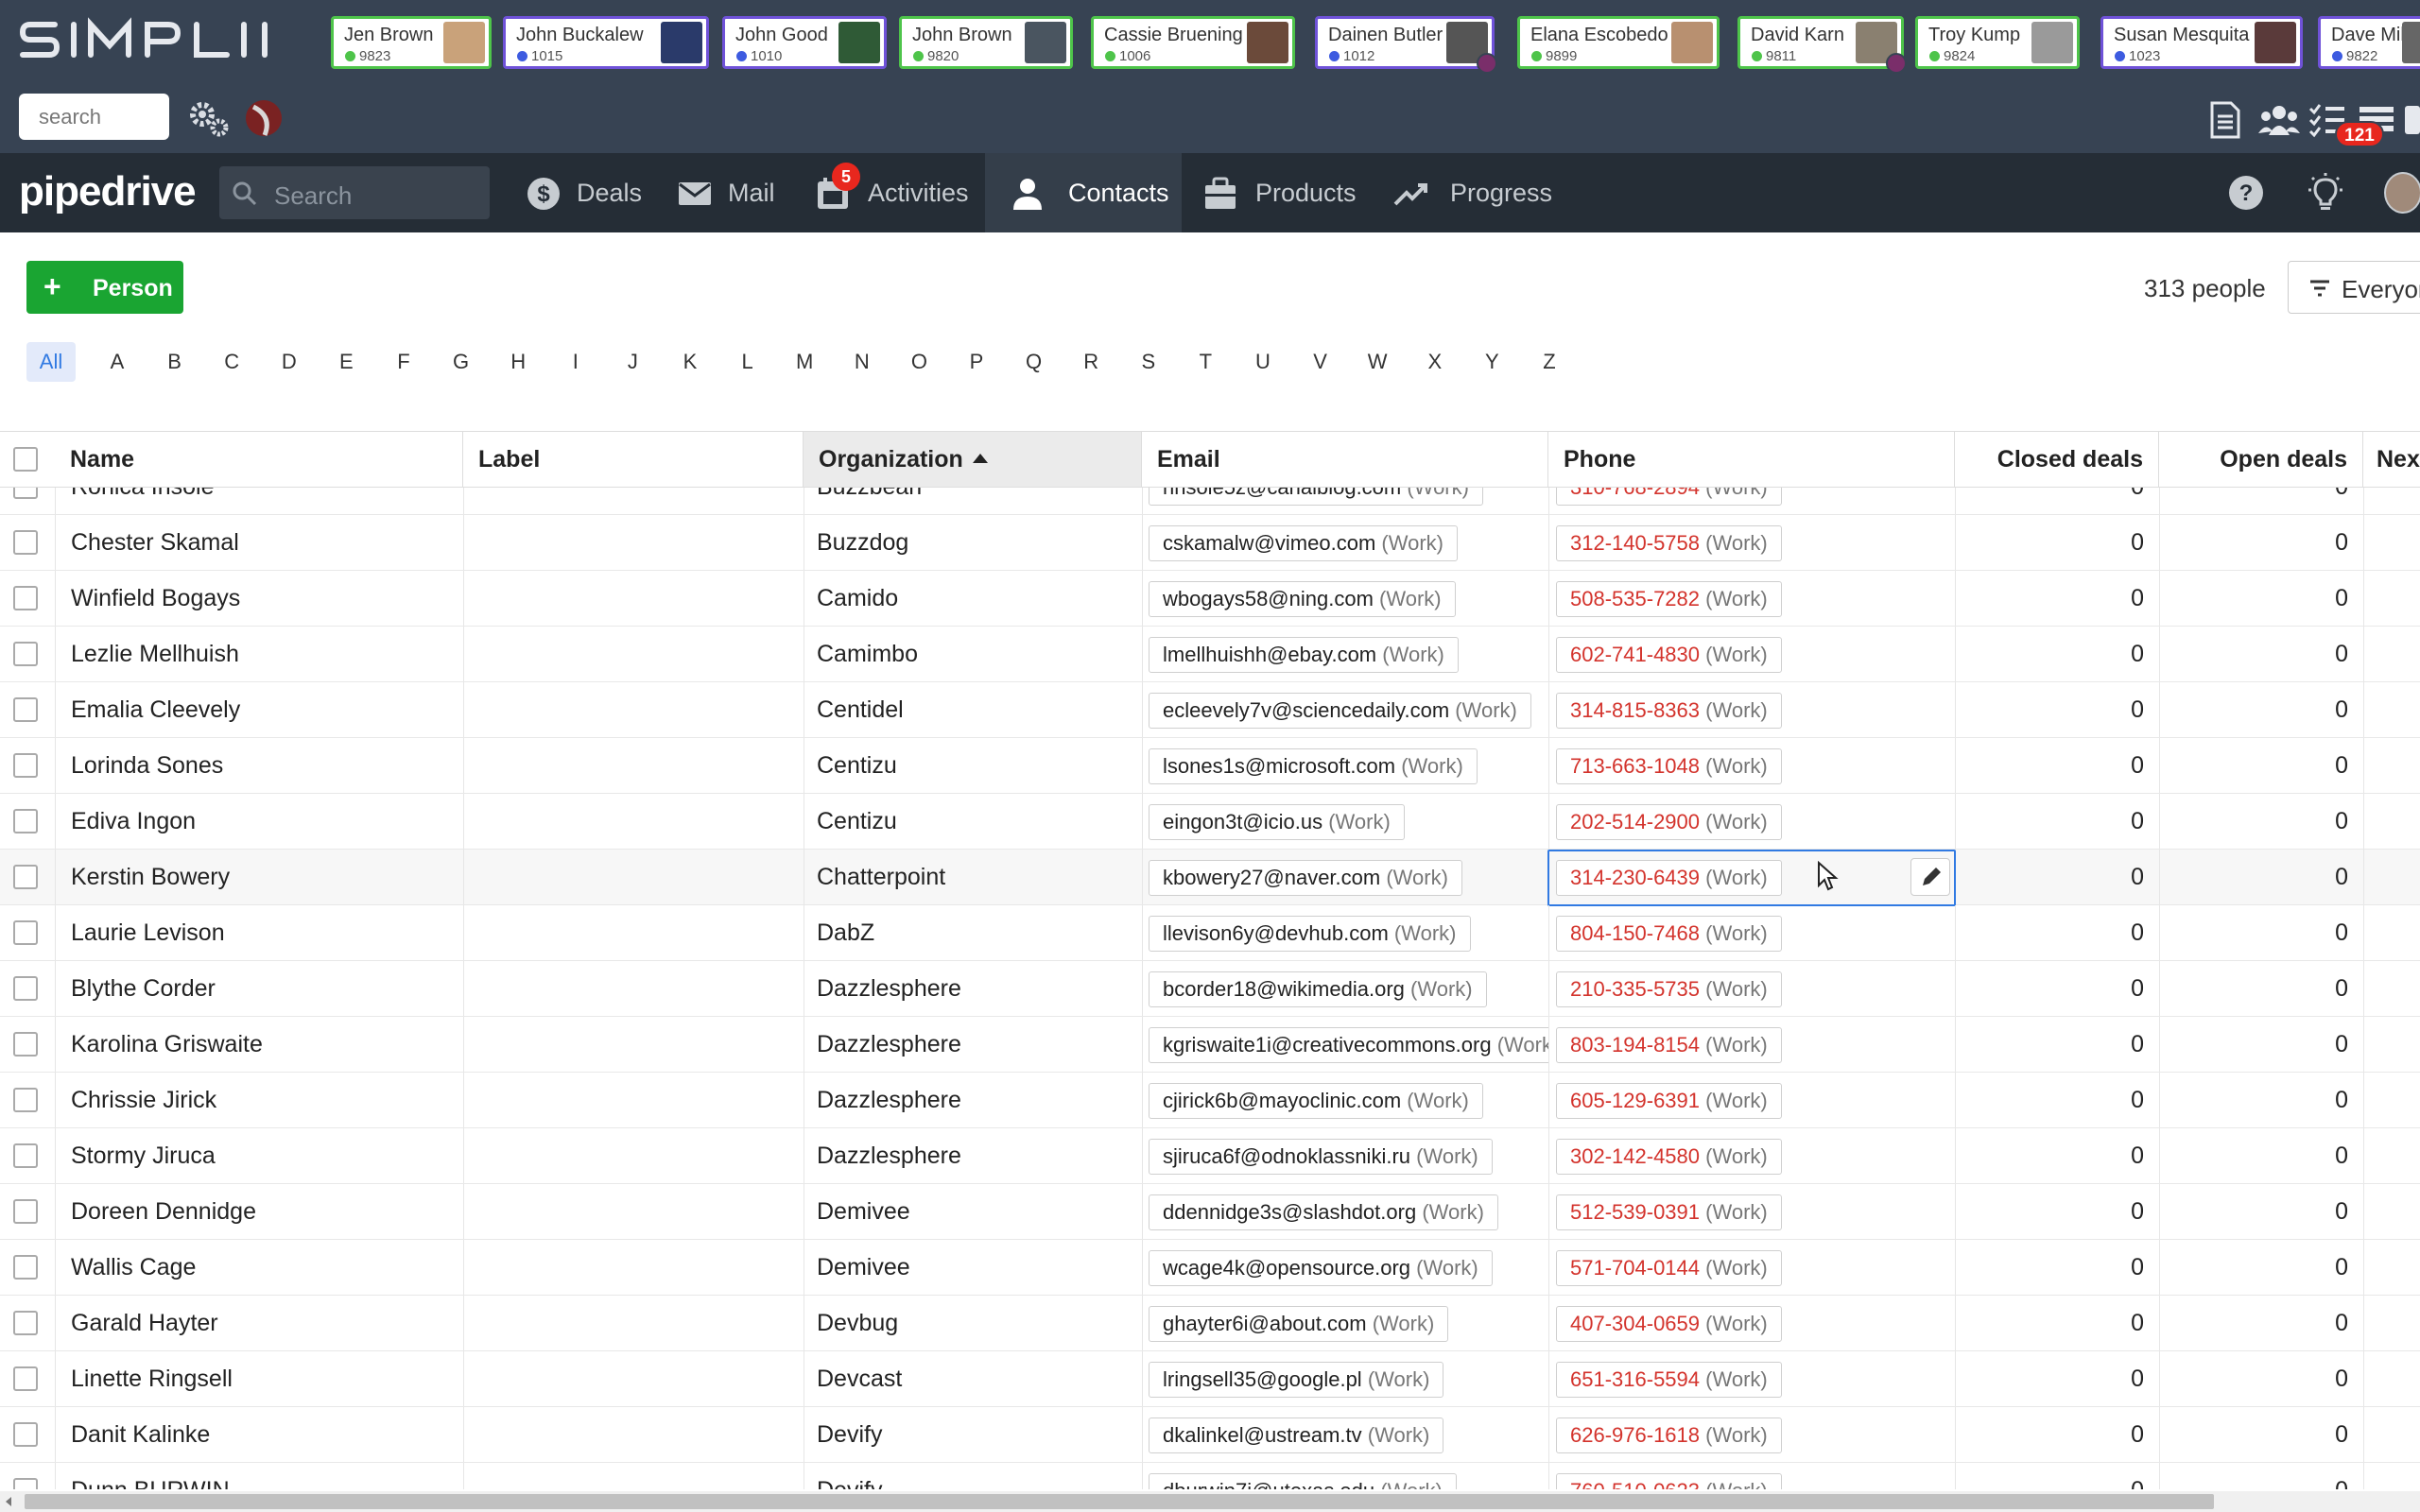 This screenshot has height=1512, width=2420. Describe the element at coordinates (518, 362) in the screenshot. I see `letter-filter-h: H` at that location.